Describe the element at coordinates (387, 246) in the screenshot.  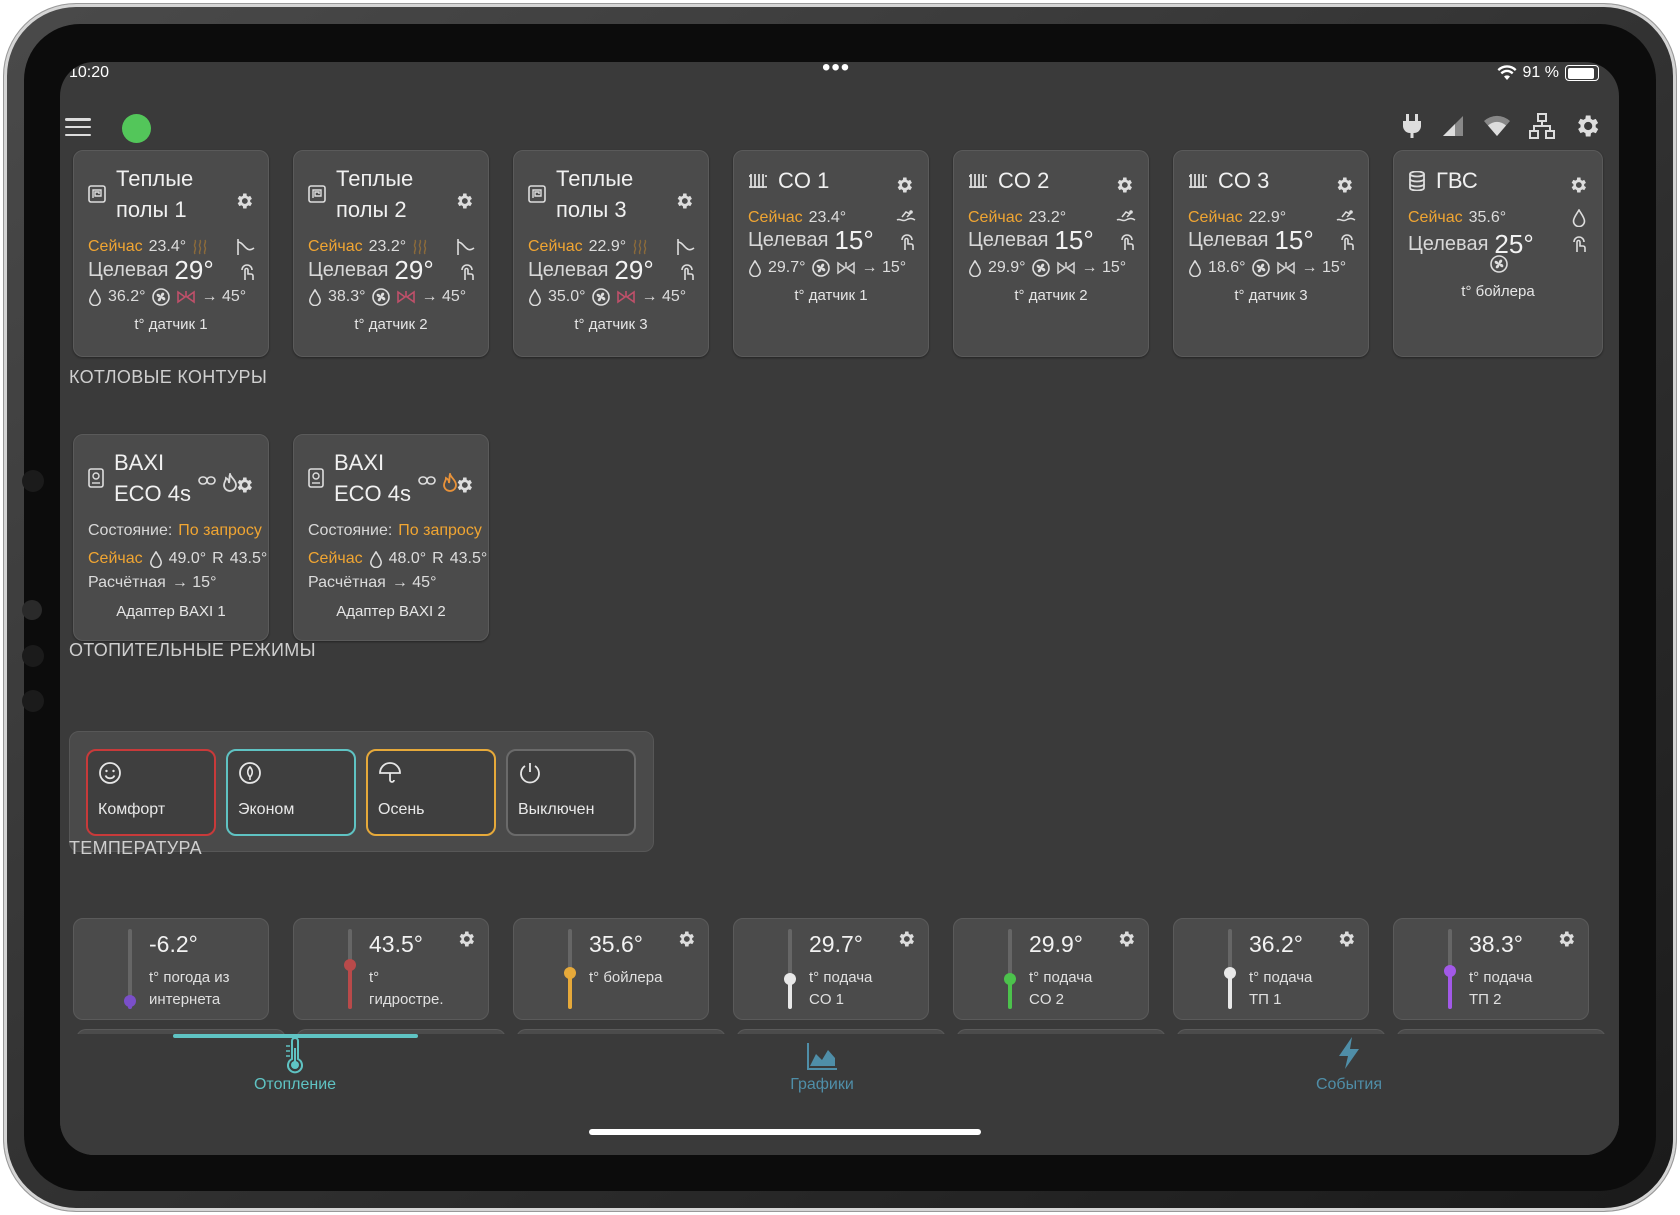
I see `now-value: 23.2°` at that location.